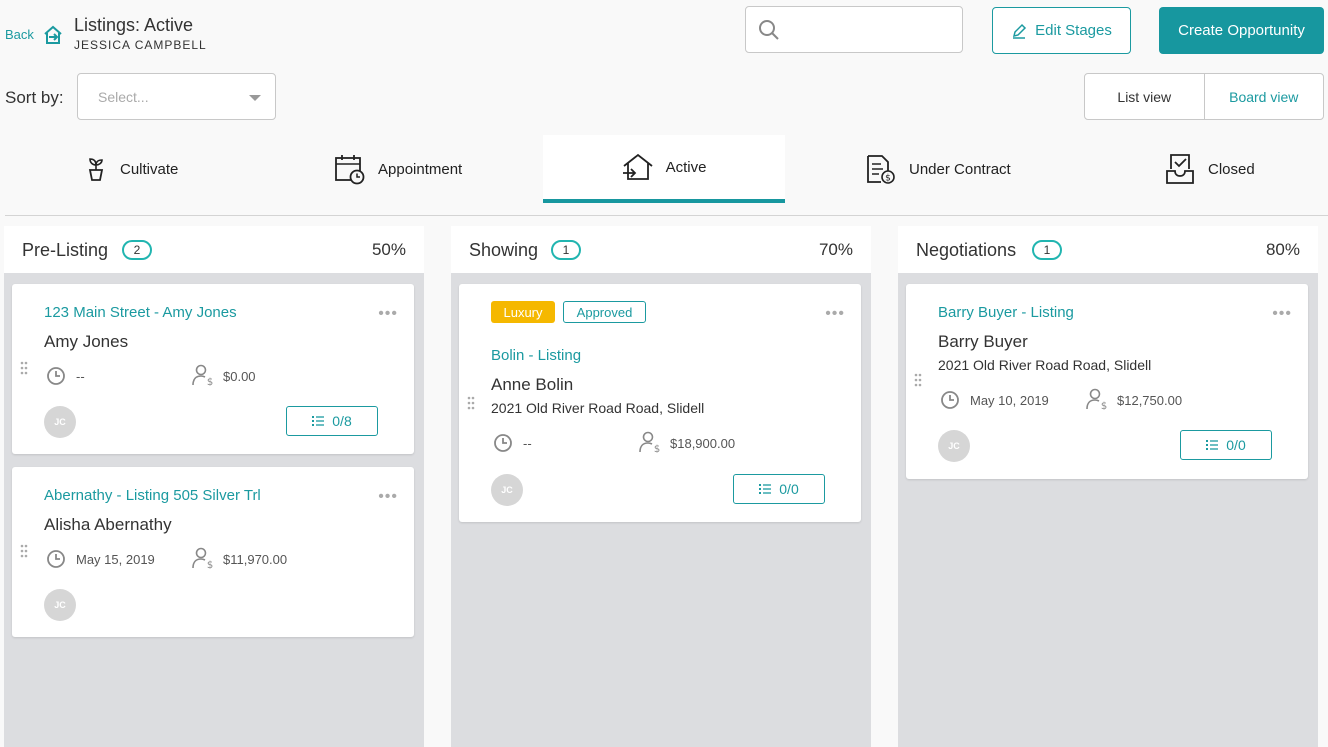  Describe the element at coordinates (1020, 31) in the screenshot. I see `pencil-icon` at that location.